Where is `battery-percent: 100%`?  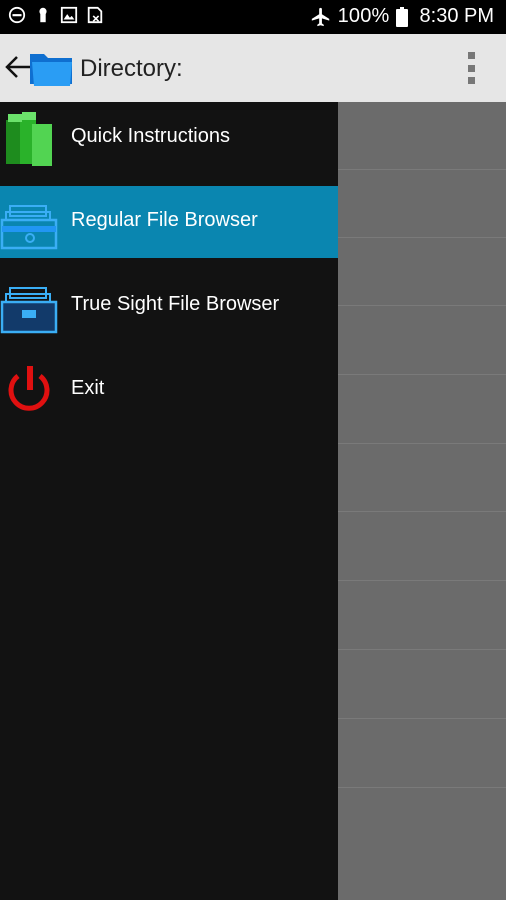
battery-percent: 100% is located at coordinates (363, 16).